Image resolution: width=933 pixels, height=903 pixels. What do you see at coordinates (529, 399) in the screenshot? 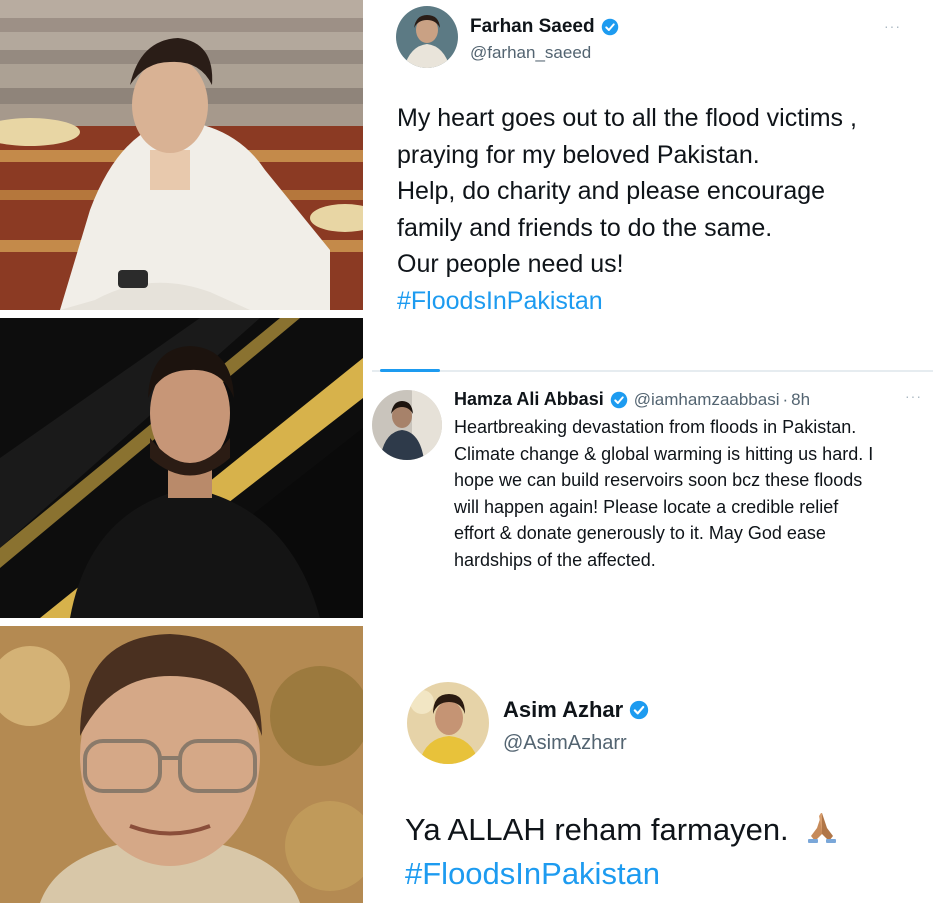
I see `display-name: Hamza Ali Abbasi` at bounding box center [529, 399].